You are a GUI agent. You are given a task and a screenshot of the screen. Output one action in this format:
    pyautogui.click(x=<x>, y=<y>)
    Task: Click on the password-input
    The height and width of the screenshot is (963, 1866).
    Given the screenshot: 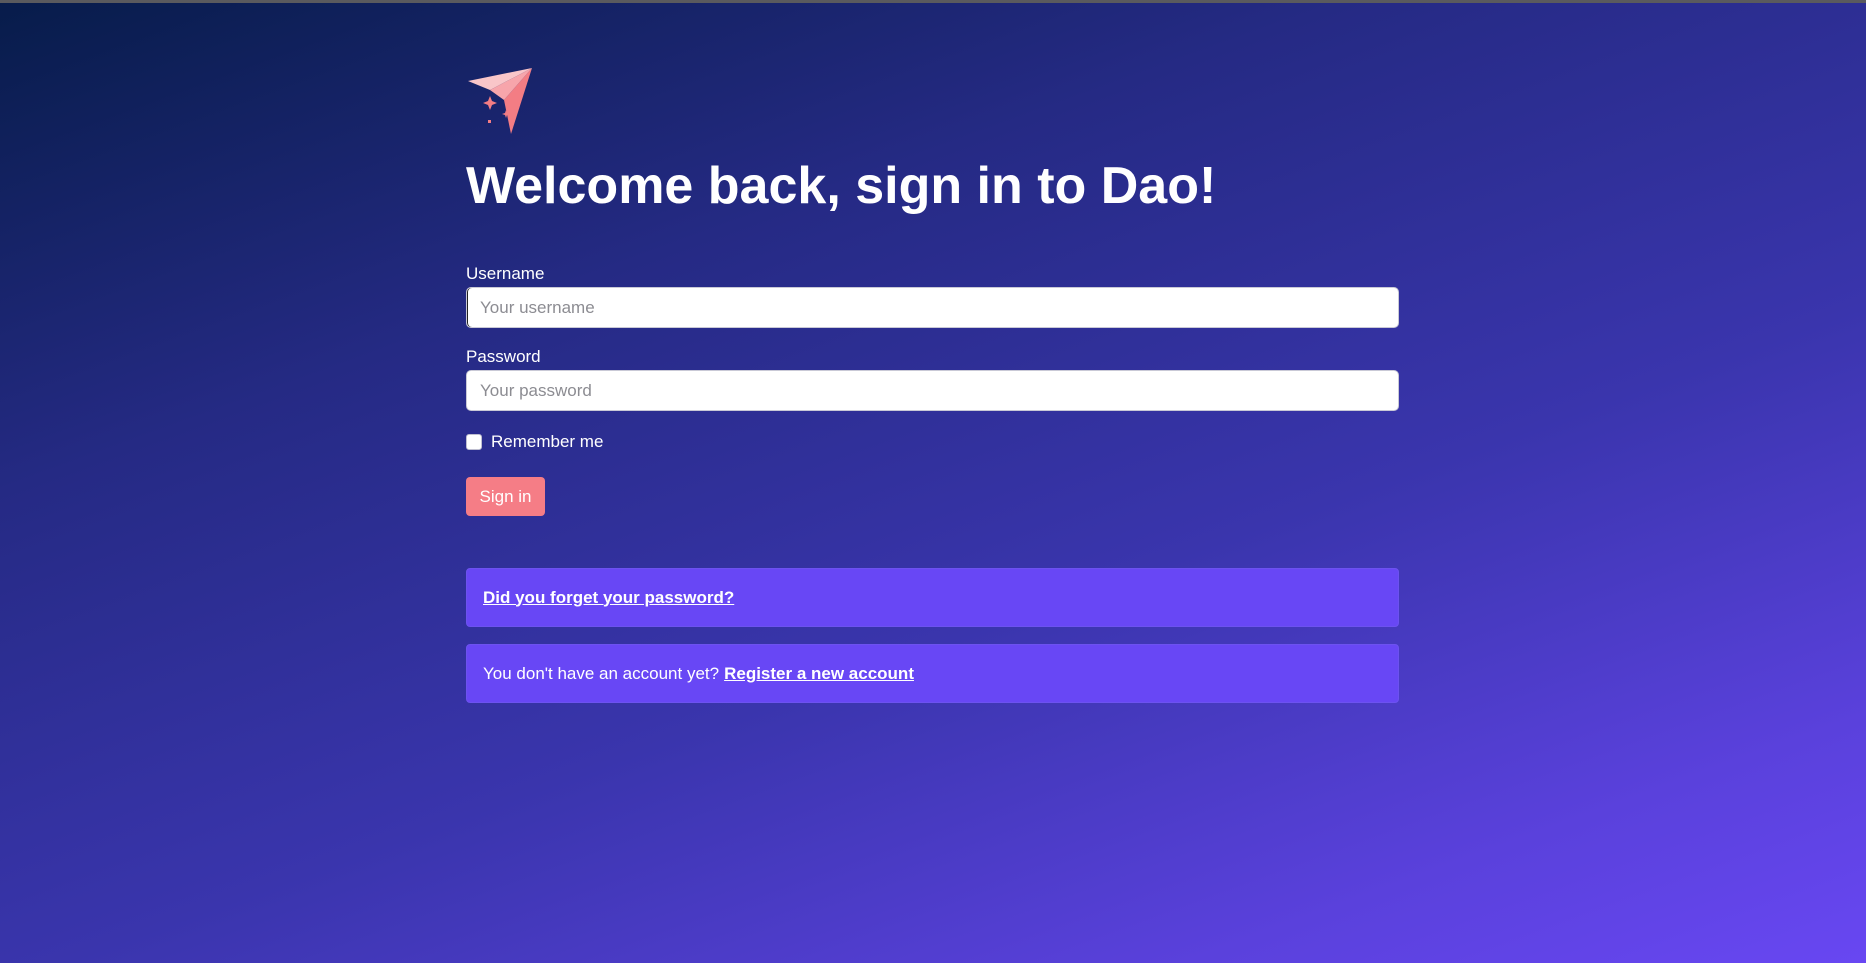 What is the action you would take?
    pyautogui.click(x=932, y=390)
    